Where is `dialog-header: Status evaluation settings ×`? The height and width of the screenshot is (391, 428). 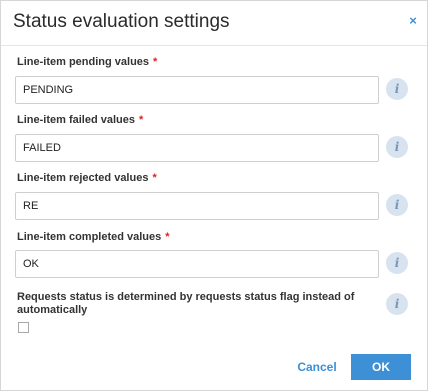 dialog-header: Status evaluation settings × is located at coordinates (214, 23).